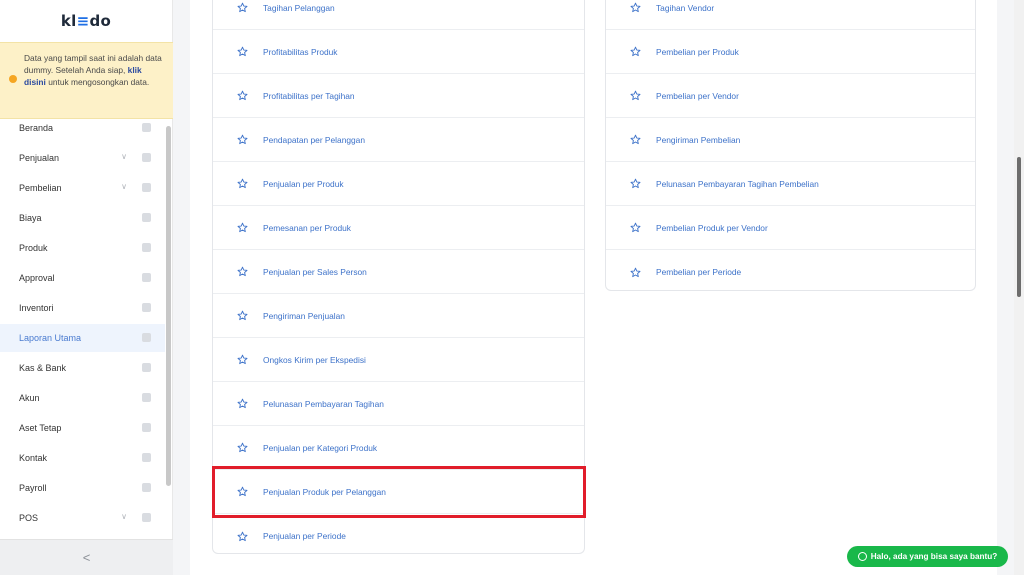 This screenshot has height=575, width=1024. Describe the element at coordinates (300, 52) in the screenshot. I see `report-link-label: Profitabilitas Produk` at that location.